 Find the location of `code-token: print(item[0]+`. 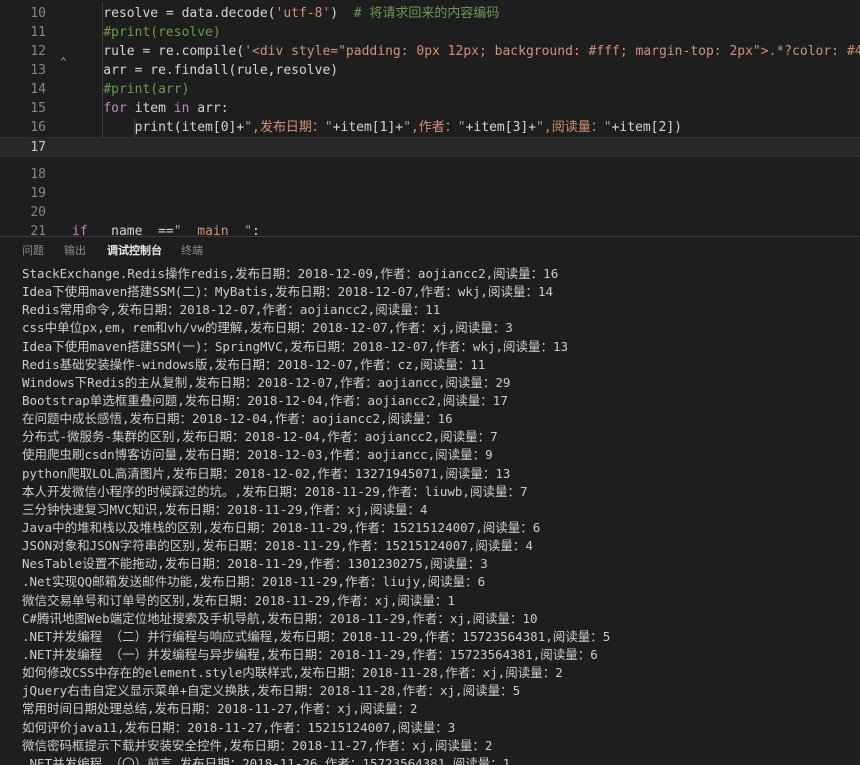

code-token: print(item[0]+ is located at coordinates (158, 127).